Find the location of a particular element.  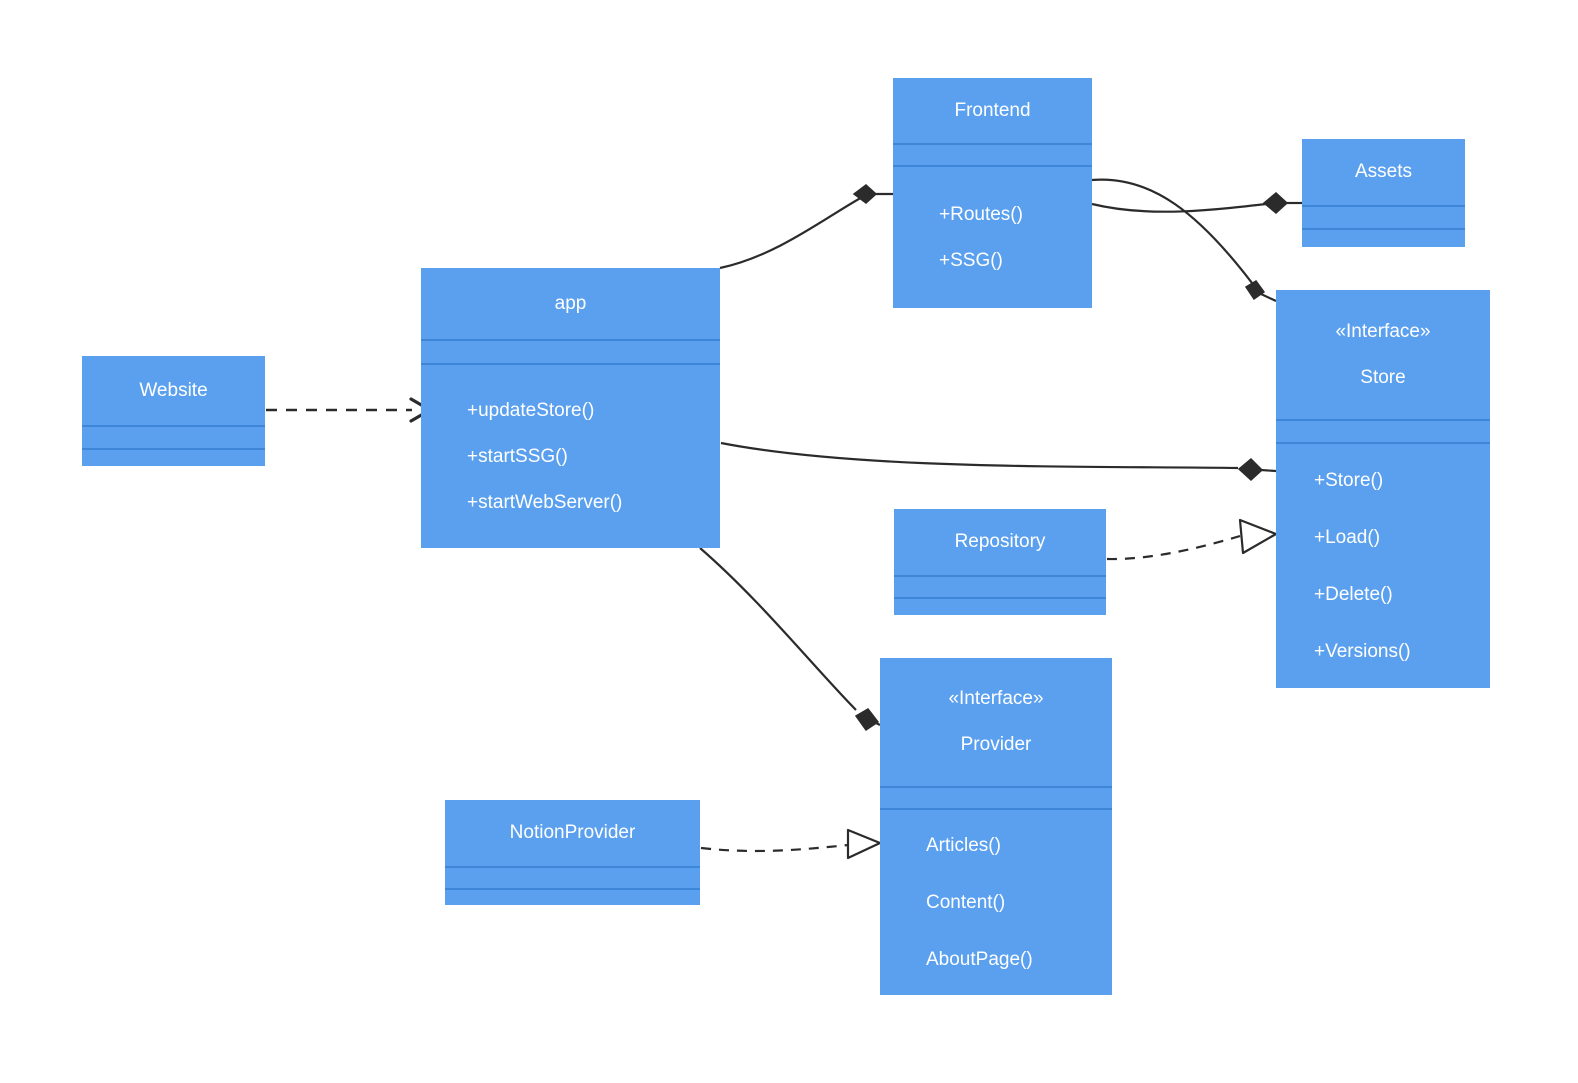

class-method-item: Content() is located at coordinates (966, 903).